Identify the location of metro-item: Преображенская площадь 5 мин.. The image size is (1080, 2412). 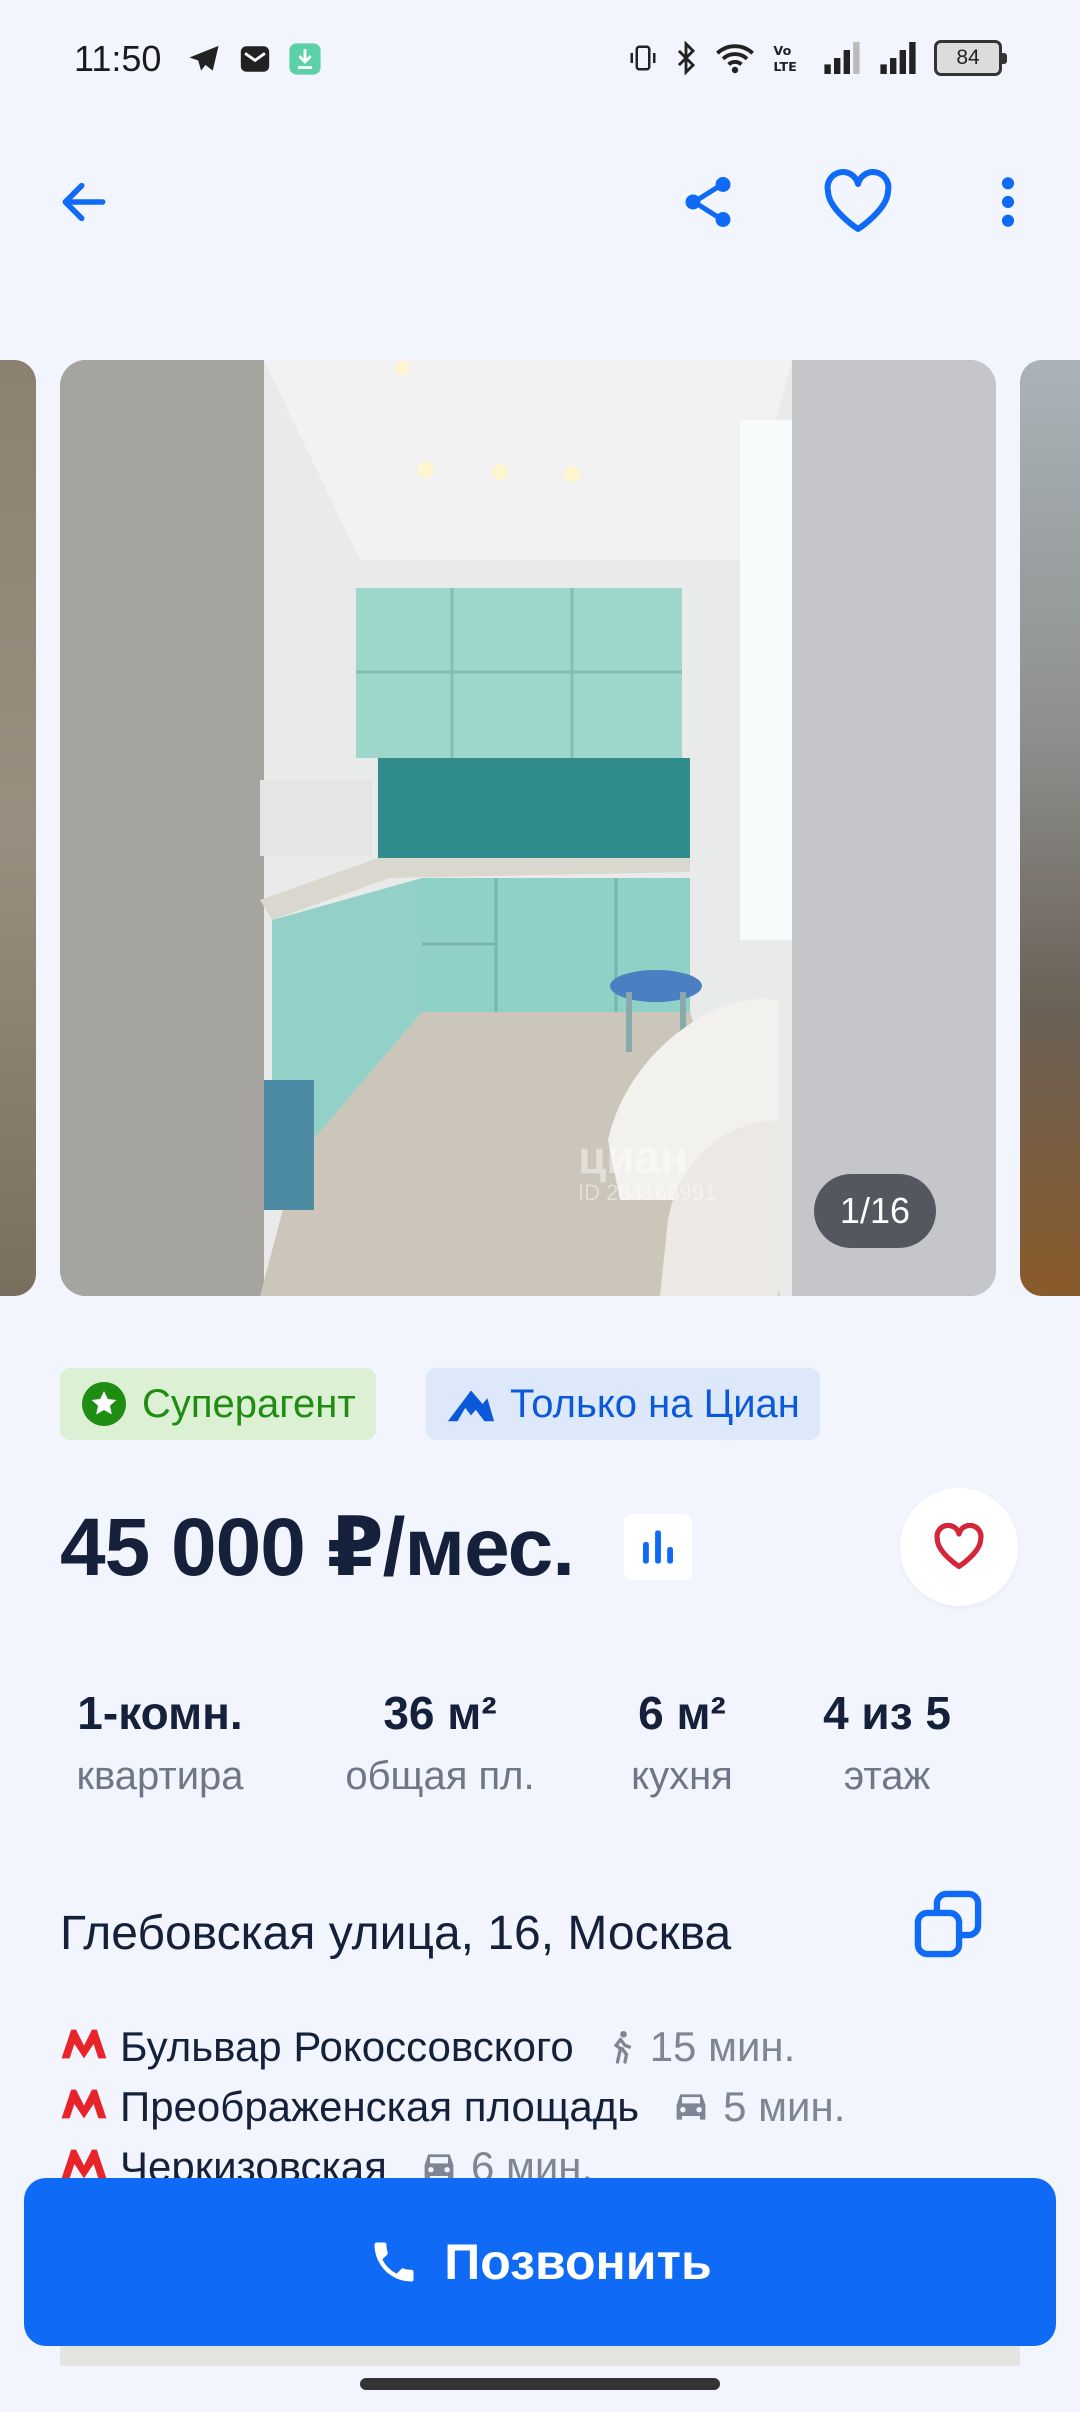
(452, 2107).